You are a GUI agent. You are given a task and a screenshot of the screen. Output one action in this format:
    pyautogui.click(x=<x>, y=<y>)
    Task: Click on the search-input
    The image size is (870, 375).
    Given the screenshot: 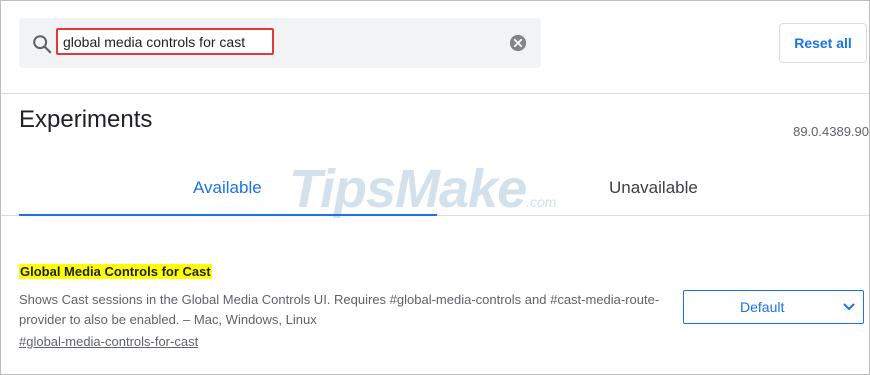 What is the action you would take?
    pyautogui.click(x=165, y=41)
    